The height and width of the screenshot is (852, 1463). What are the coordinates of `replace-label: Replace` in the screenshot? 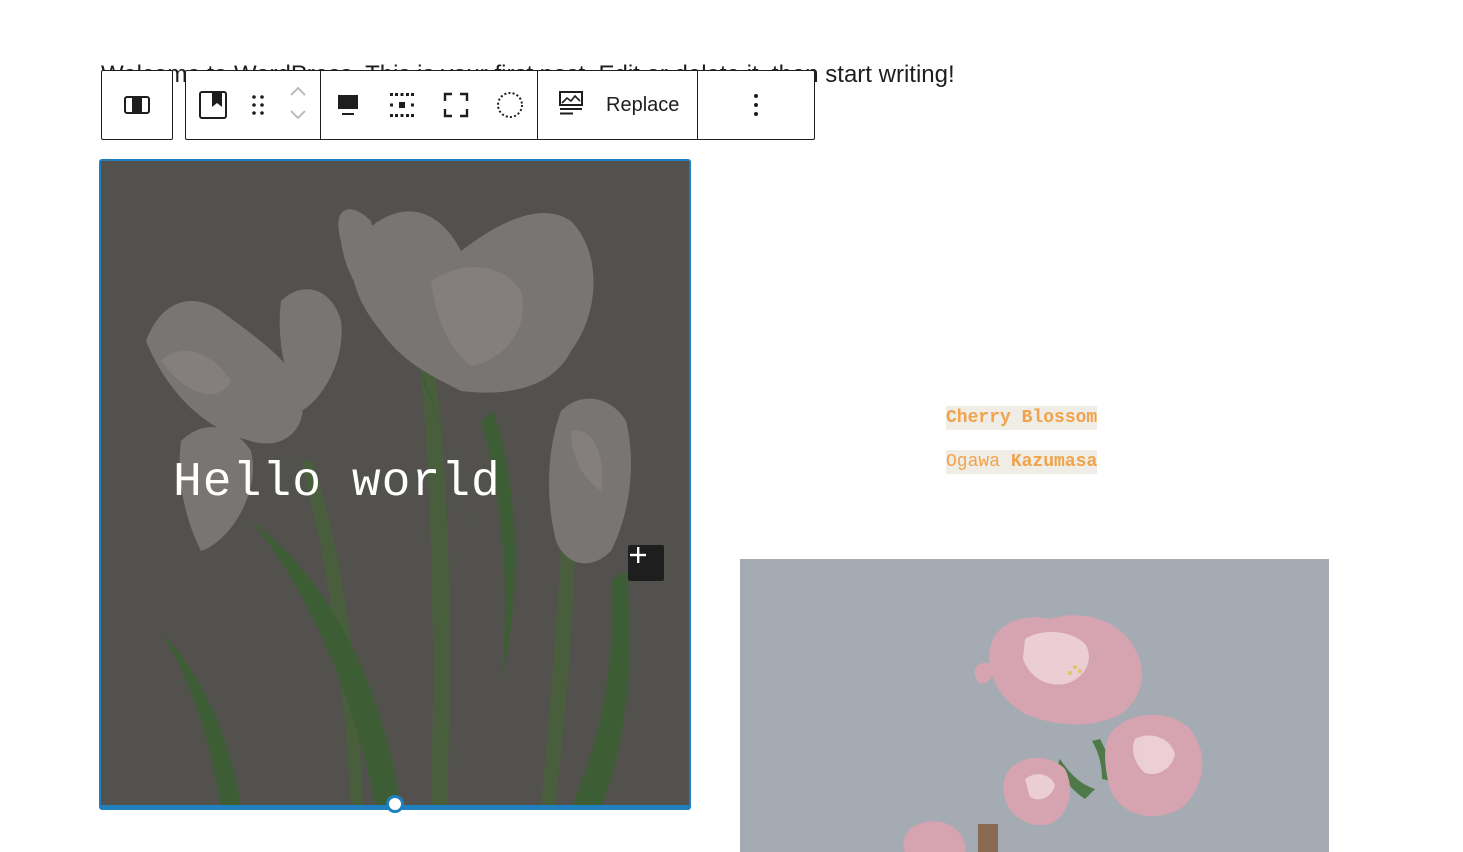 It's located at (643, 104).